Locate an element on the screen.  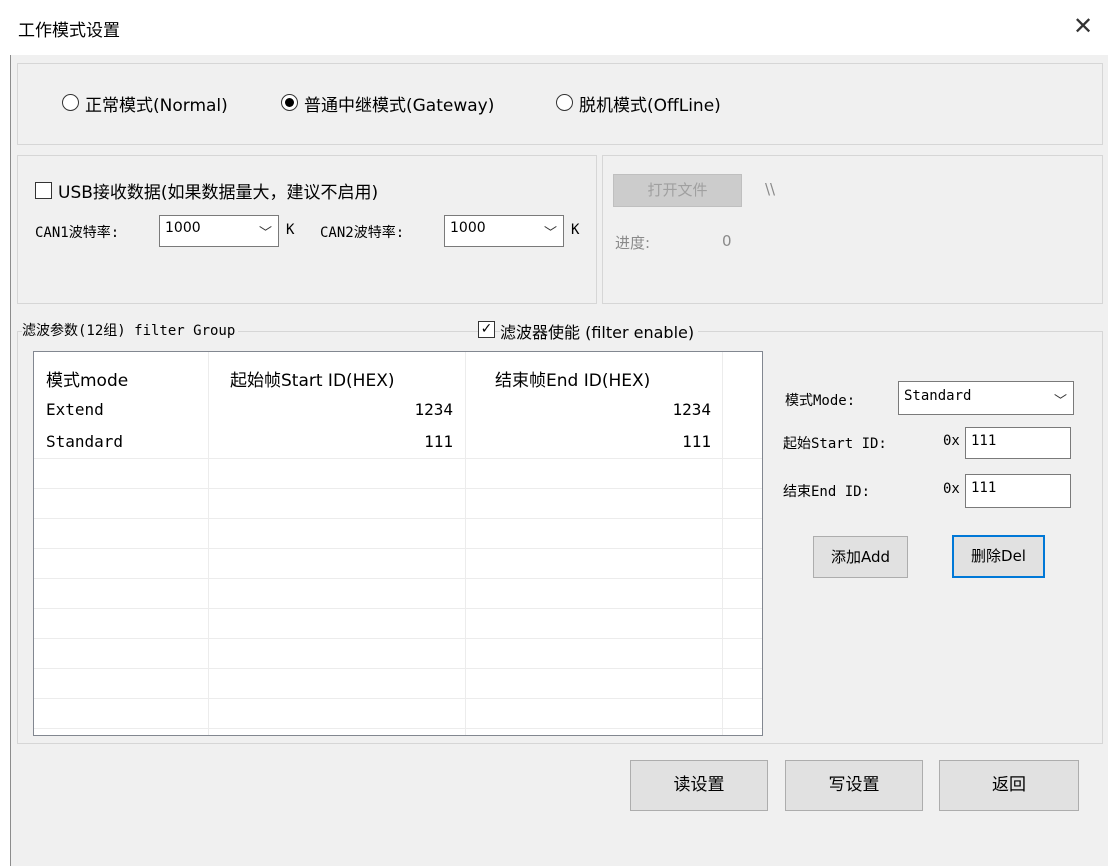
start-id-input: 111 is located at coordinates (1018, 443).